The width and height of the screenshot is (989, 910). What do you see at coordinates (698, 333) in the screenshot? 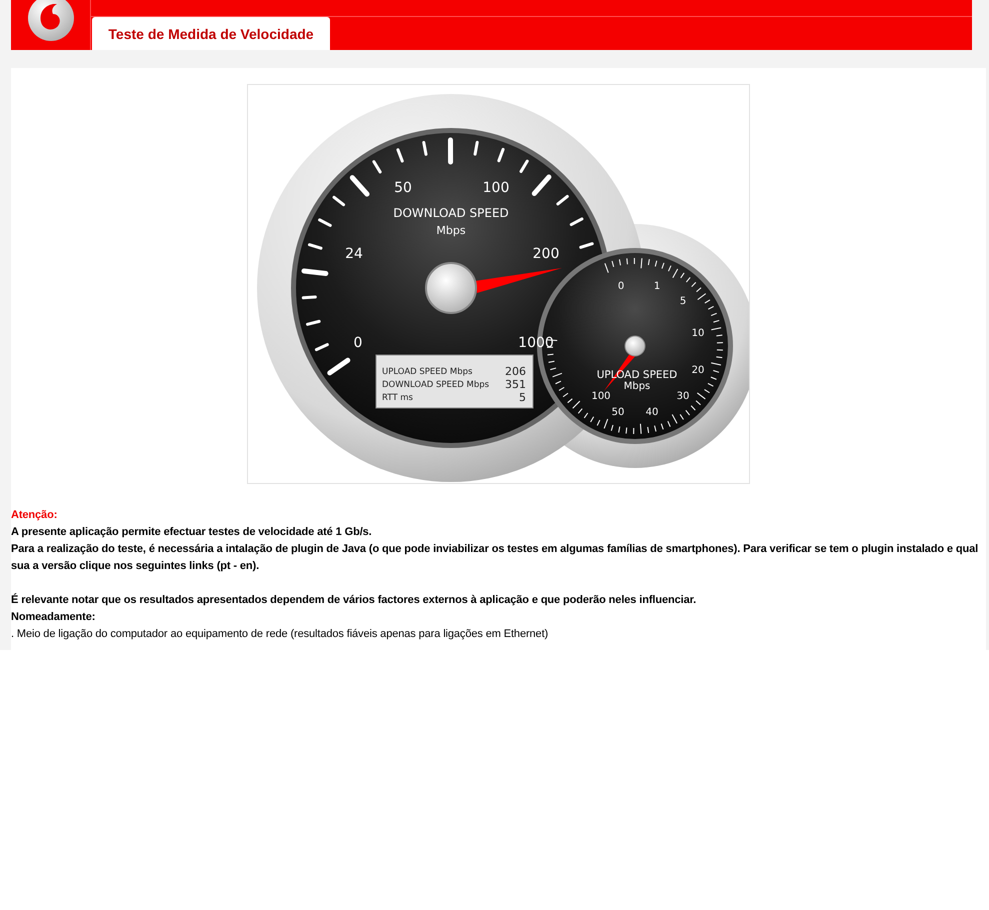
I see `scale-label: 10` at bounding box center [698, 333].